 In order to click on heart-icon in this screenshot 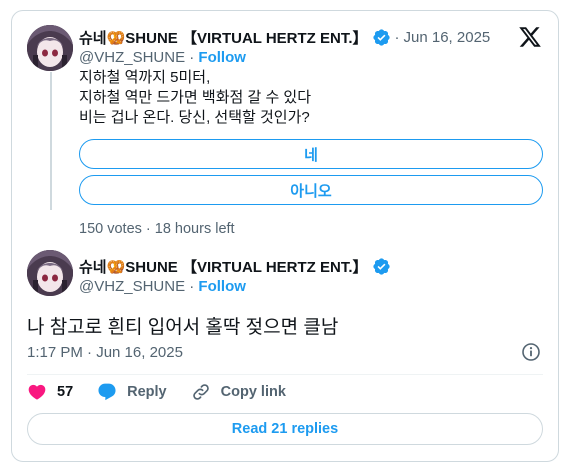, I will do `click(37, 392)`.